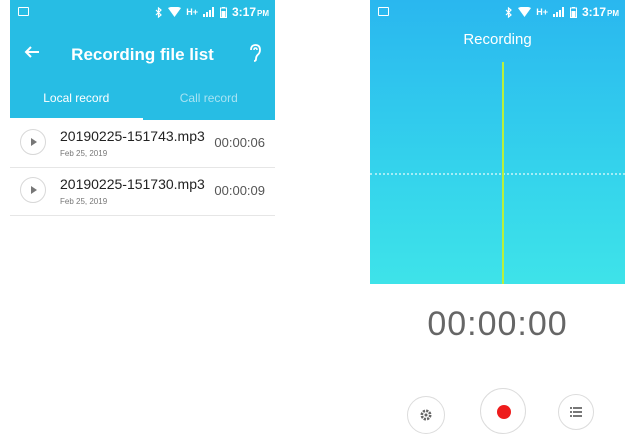 The height and width of the screenshot is (437, 625). I want to click on page-title: Recording file list, so click(142, 54).